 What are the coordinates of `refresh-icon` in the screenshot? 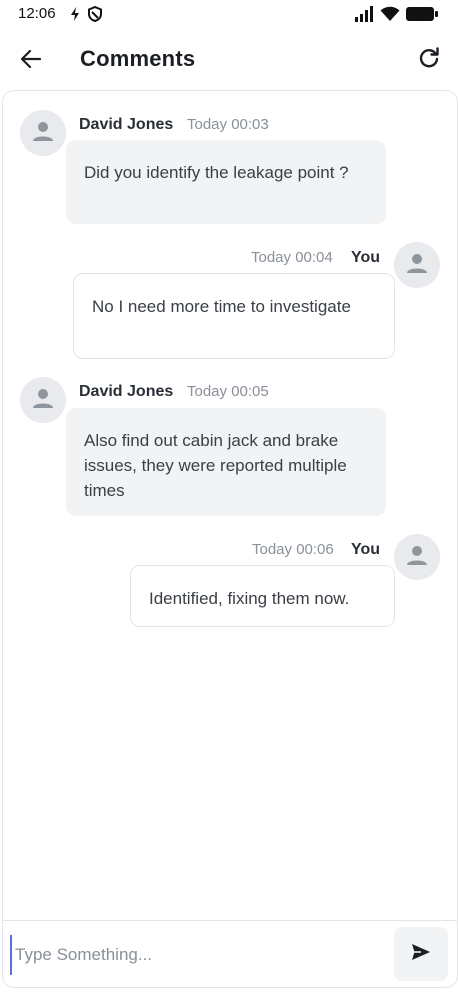 It's located at (429, 60).